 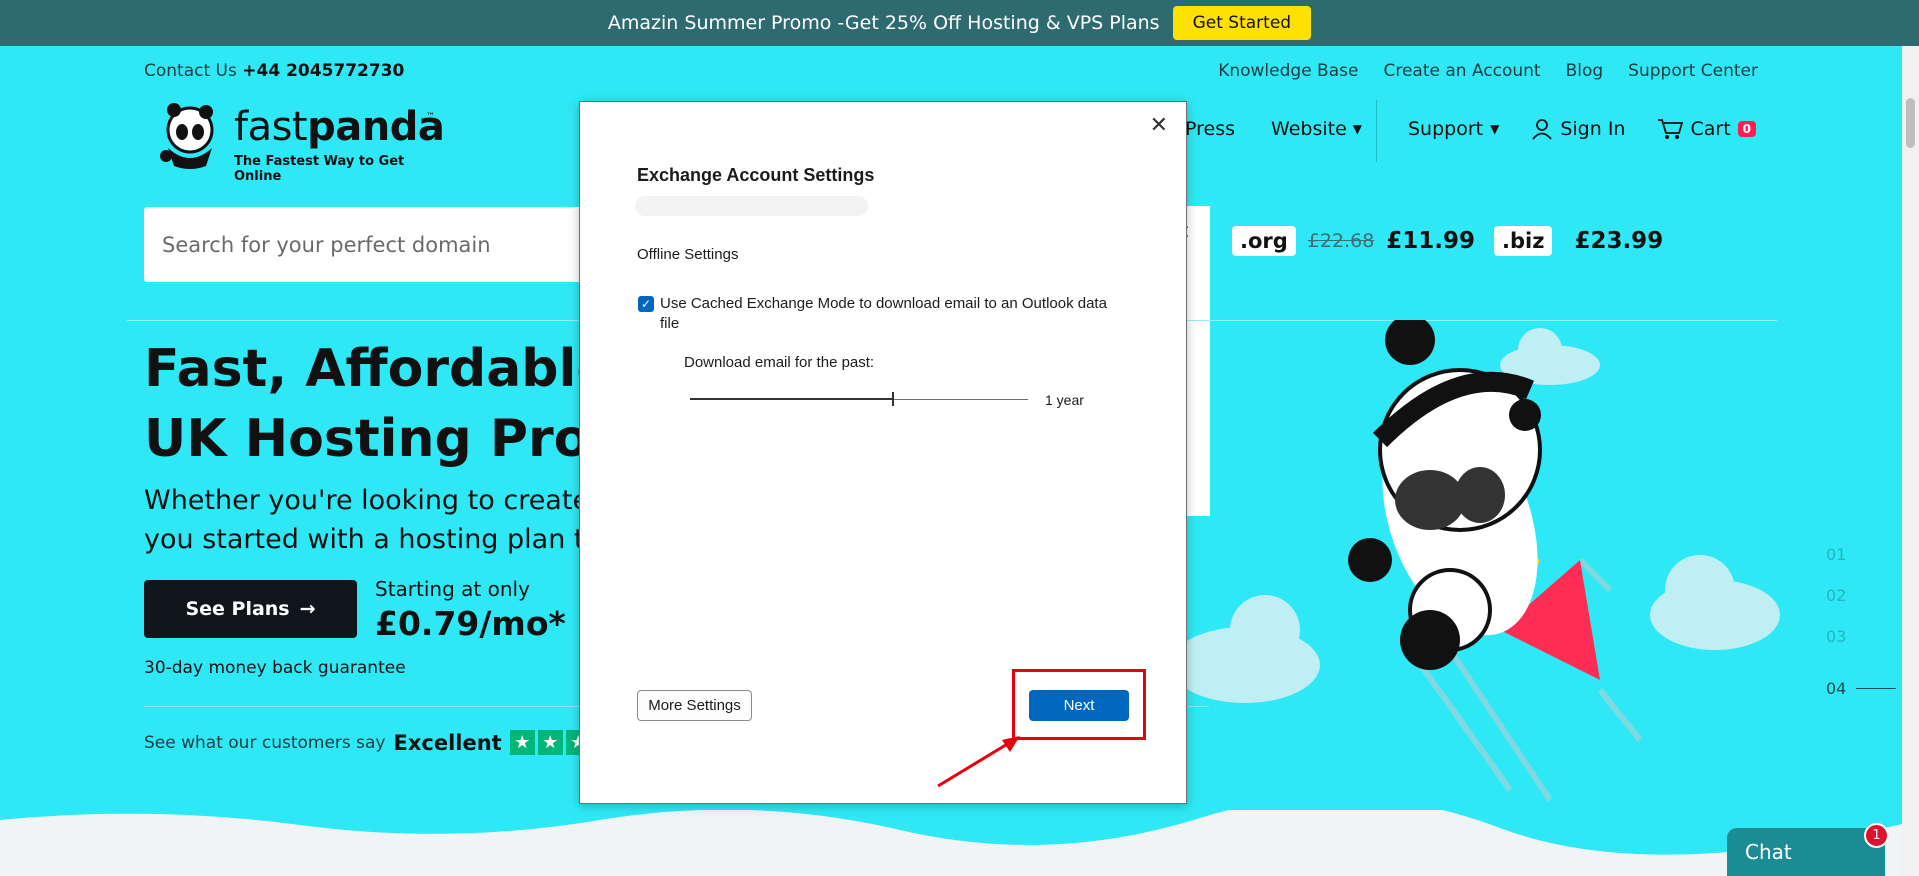 I want to click on logo-trademark: ™, so click(x=430, y=117).